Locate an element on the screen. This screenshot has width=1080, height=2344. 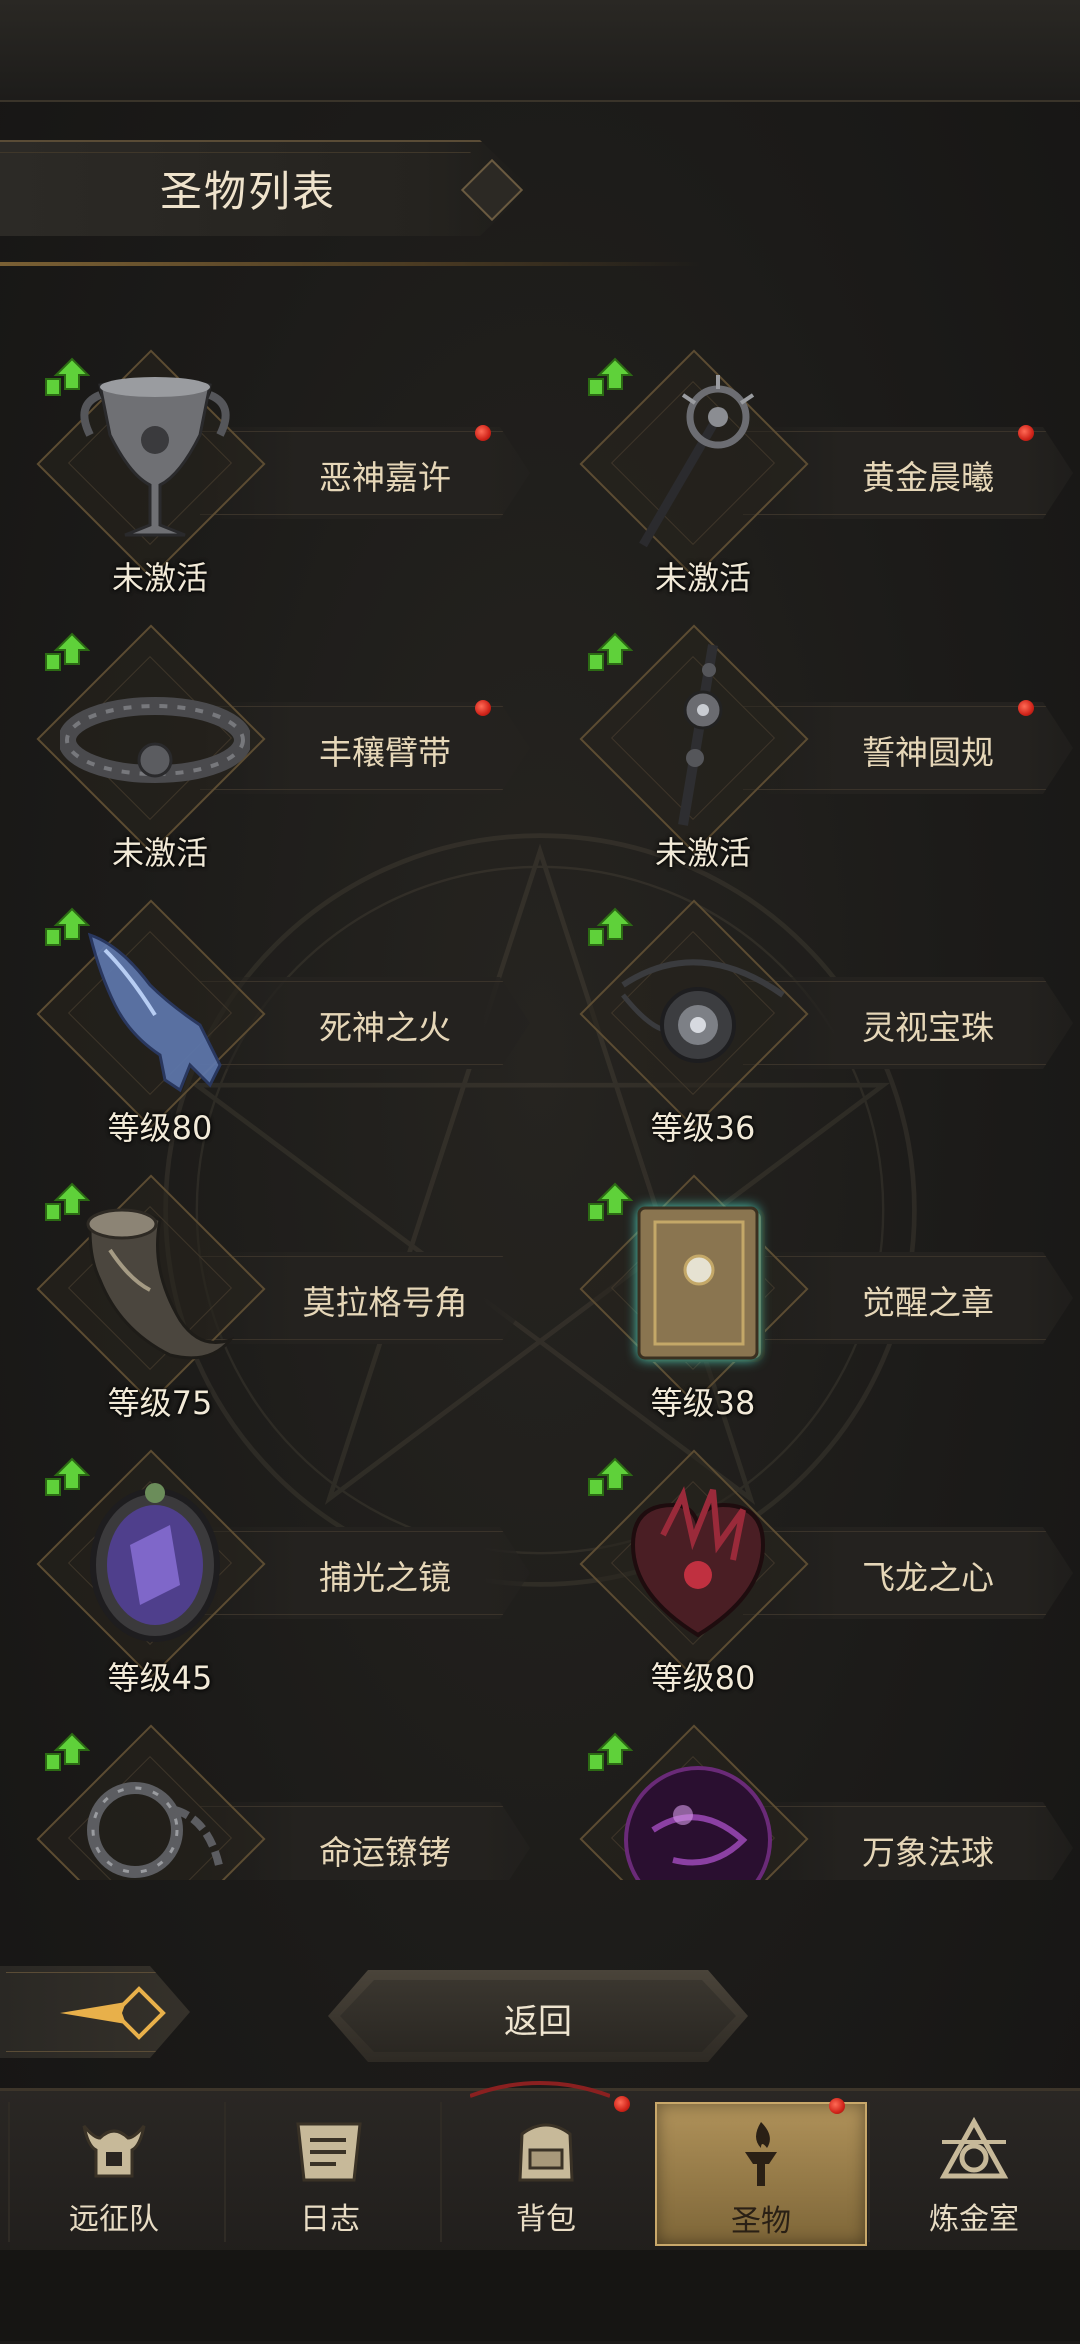
scroll-icon is located at coordinates (329, 2152).